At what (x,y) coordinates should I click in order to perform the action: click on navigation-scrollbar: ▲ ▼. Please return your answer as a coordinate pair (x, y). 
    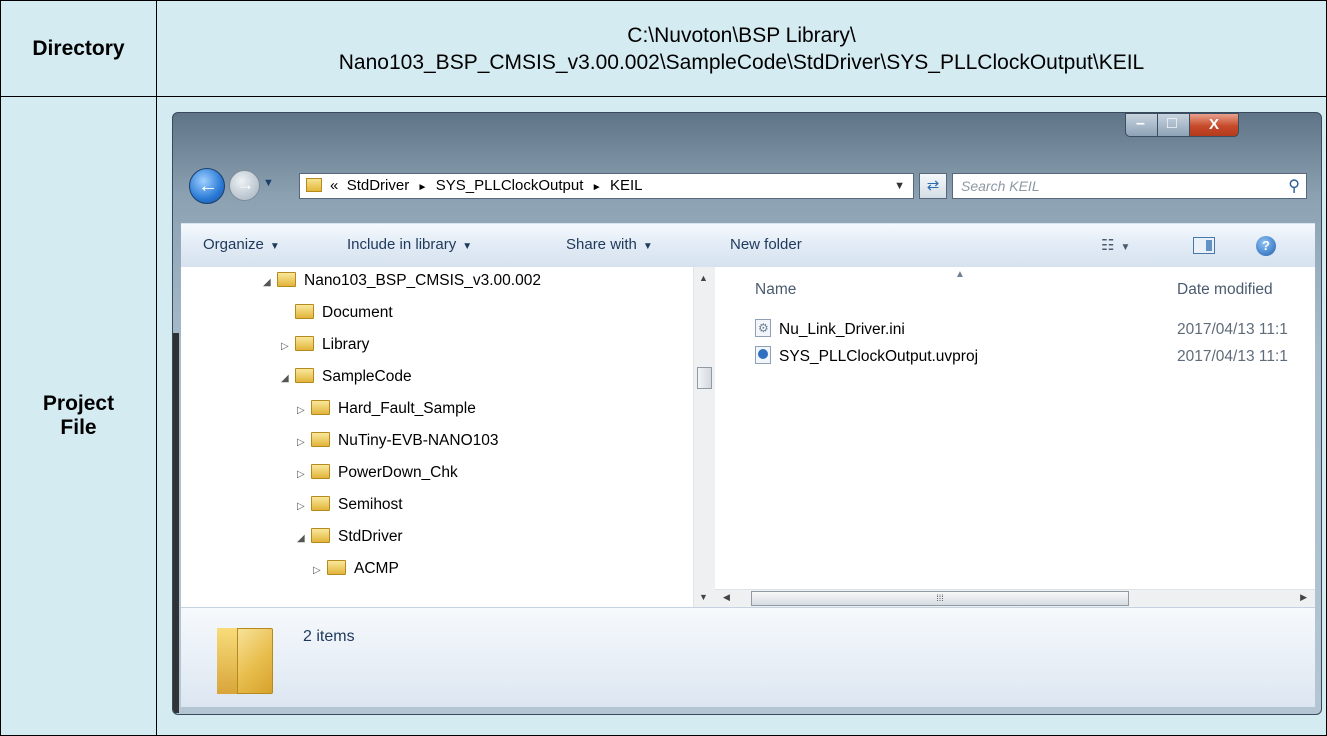
    Looking at the image, I should click on (704, 437).